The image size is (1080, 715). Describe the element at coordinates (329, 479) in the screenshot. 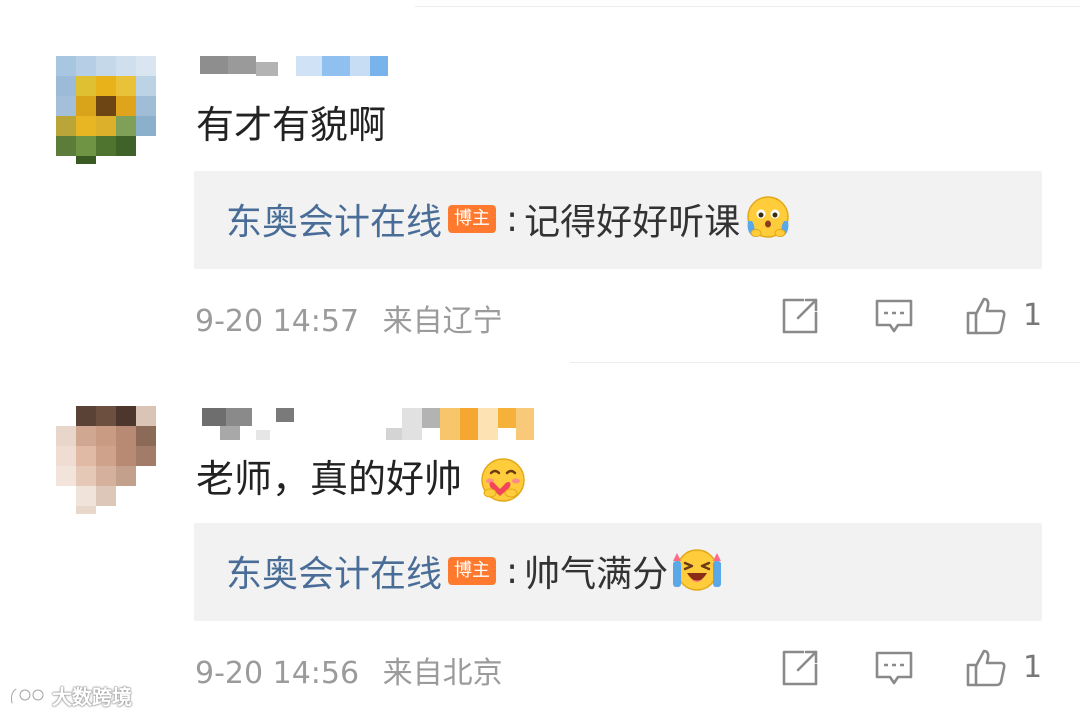

I see `comment-text-content: 老师，真的好帅` at that location.